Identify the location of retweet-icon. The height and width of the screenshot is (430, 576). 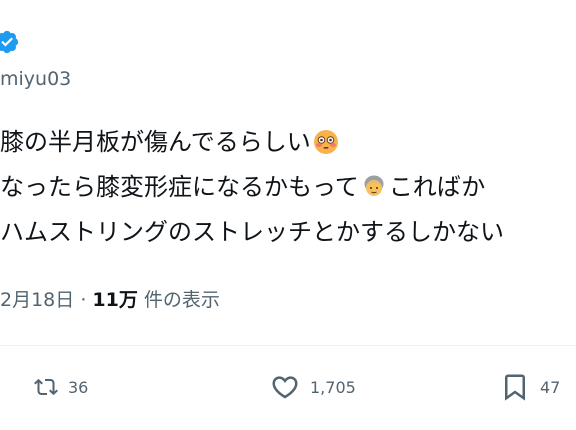
(46, 387).